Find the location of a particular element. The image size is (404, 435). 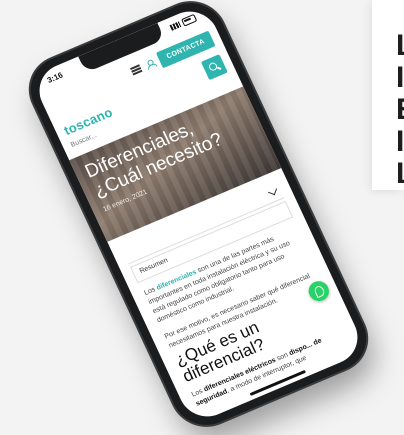

signal-icon is located at coordinates (175, 26).